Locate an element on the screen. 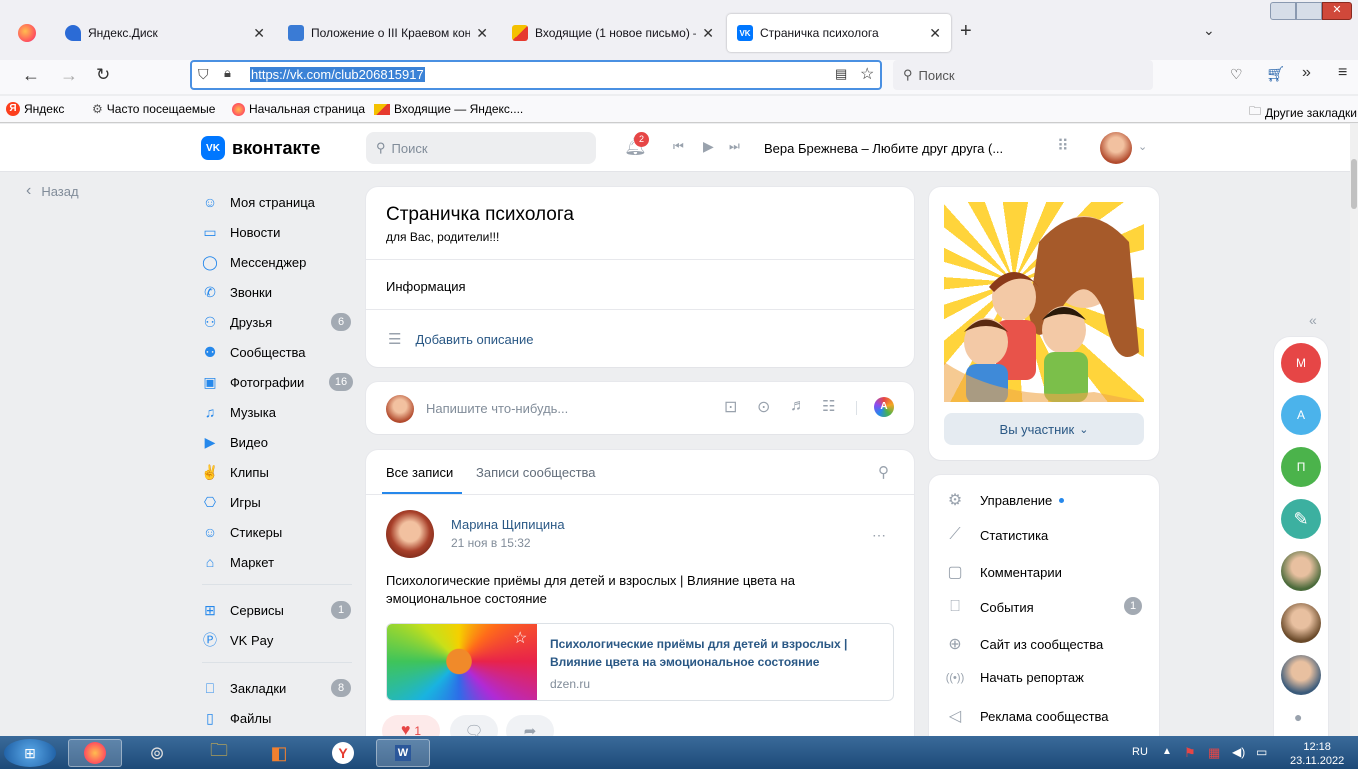 Image resolution: width=1358 pixels, height=769 pixels. scrollbar-thumb is located at coordinates (1354, 184).